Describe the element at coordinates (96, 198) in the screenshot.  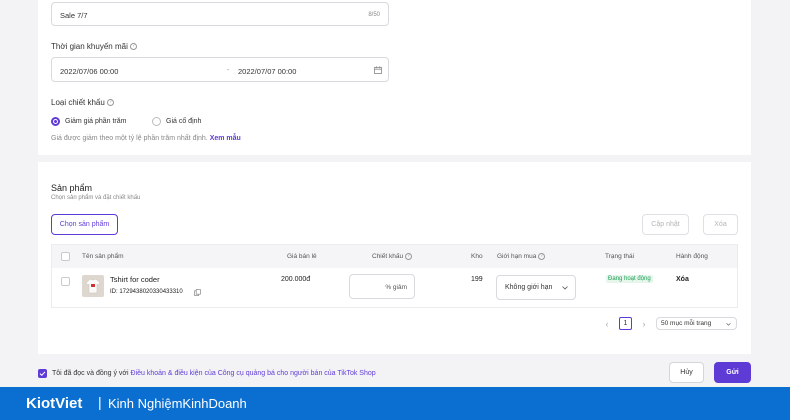
I see `products-subtitle: Chọn sản phẩm và đặt chiết khấu` at that location.